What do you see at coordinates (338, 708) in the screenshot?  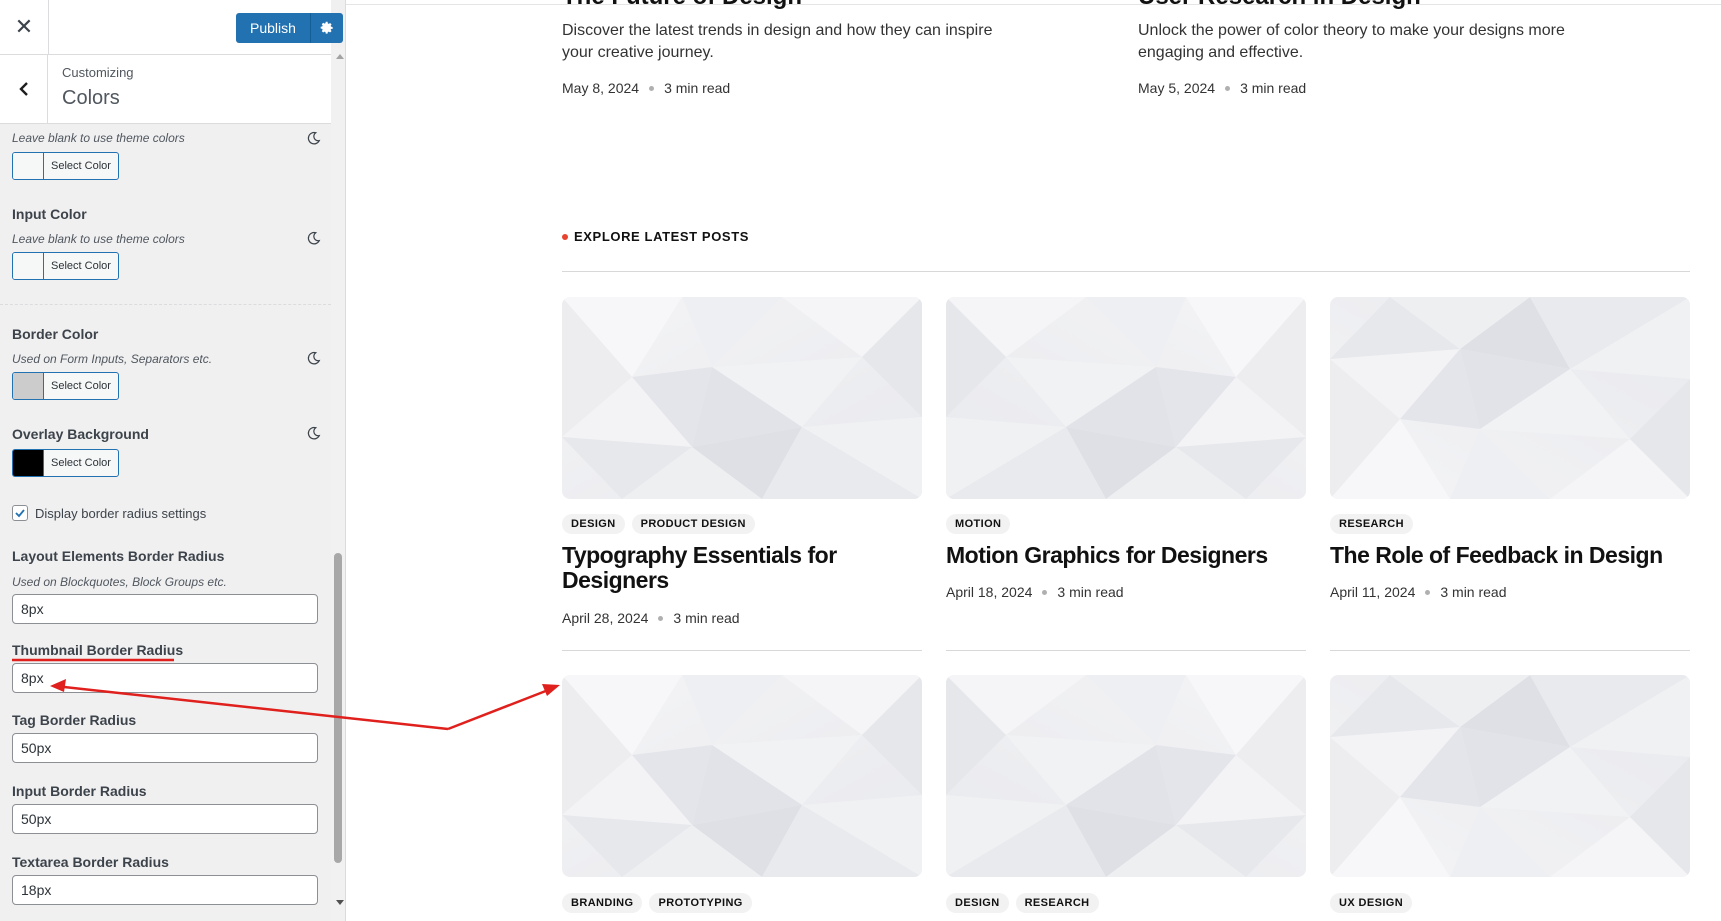 I see `scrollbar-thumb` at bounding box center [338, 708].